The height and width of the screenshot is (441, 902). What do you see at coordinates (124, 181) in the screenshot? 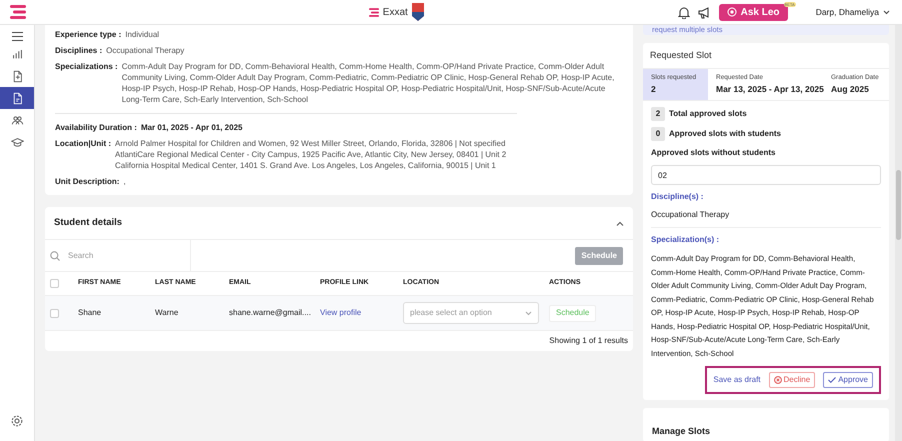
I see `field-value: ,` at bounding box center [124, 181].